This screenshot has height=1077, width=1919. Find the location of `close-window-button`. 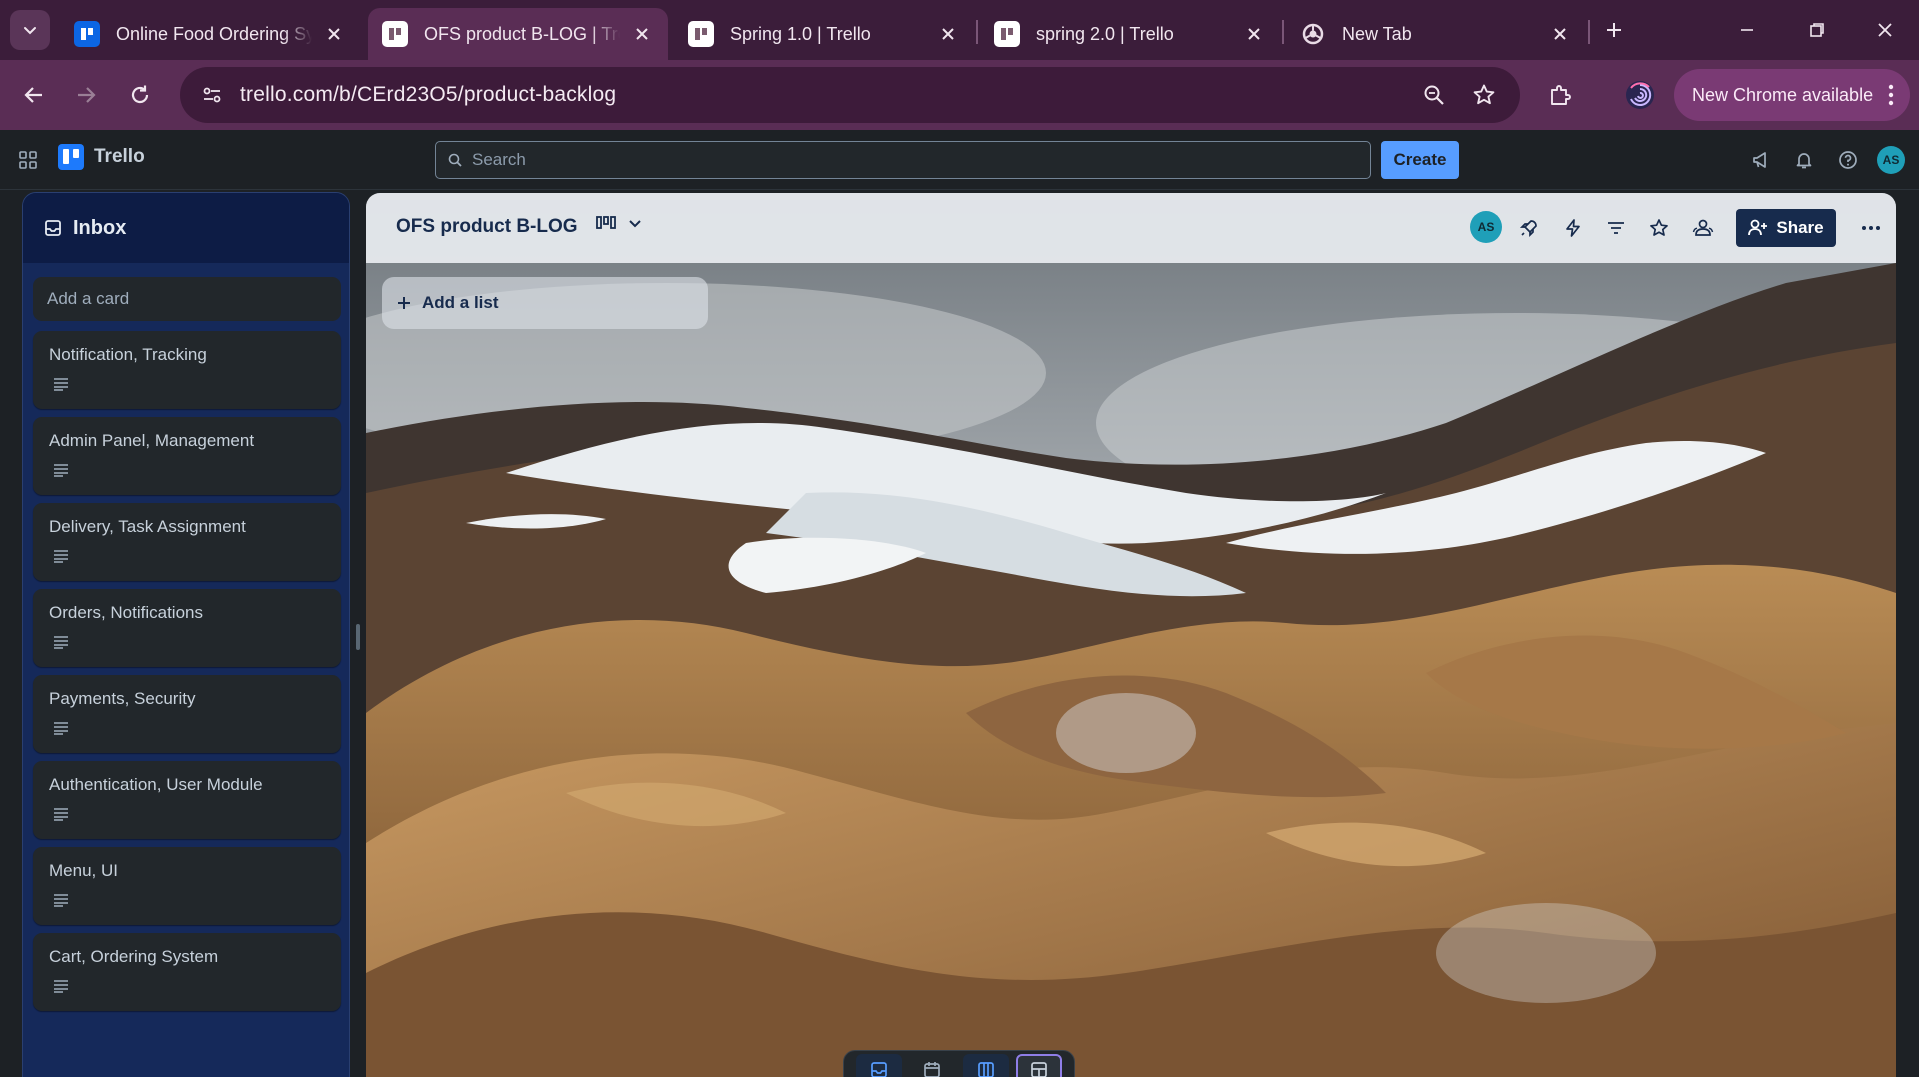

close-window-button is located at coordinates (1885, 30).